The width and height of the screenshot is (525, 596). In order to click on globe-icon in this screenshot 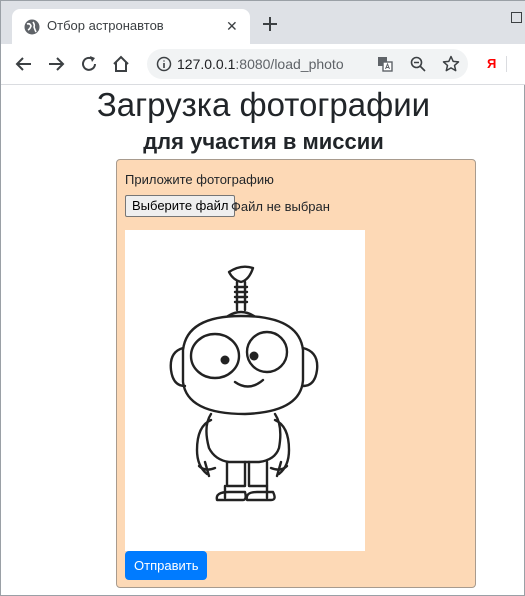, I will do `click(32, 27)`.